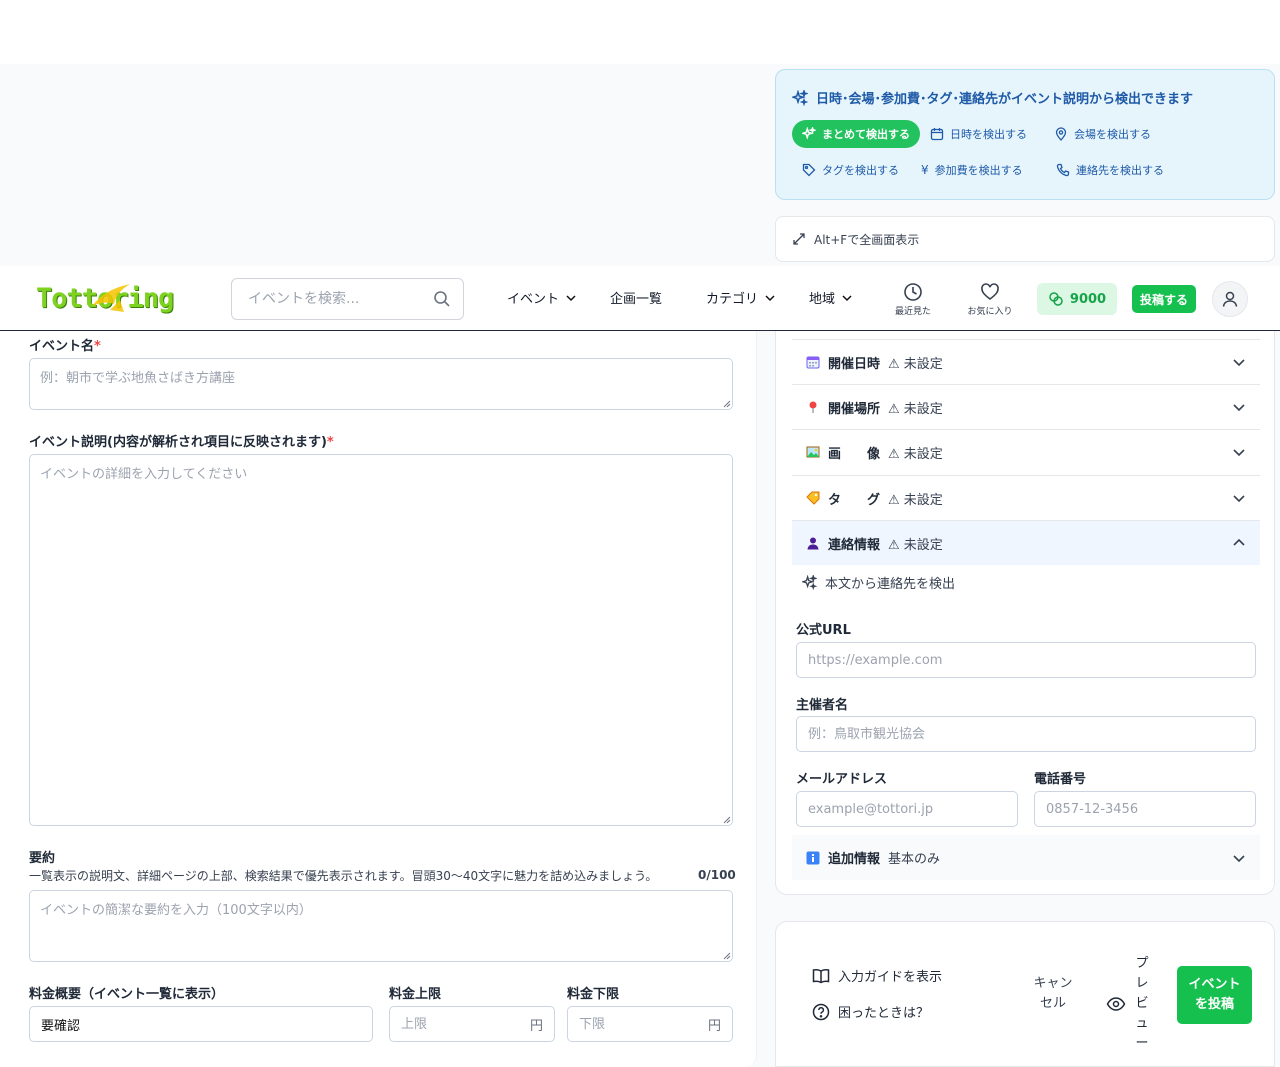 The width and height of the screenshot is (1280, 1067). Describe the element at coordinates (842, 779) in the screenshot. I see `email-label: メールアドレス` at that location.